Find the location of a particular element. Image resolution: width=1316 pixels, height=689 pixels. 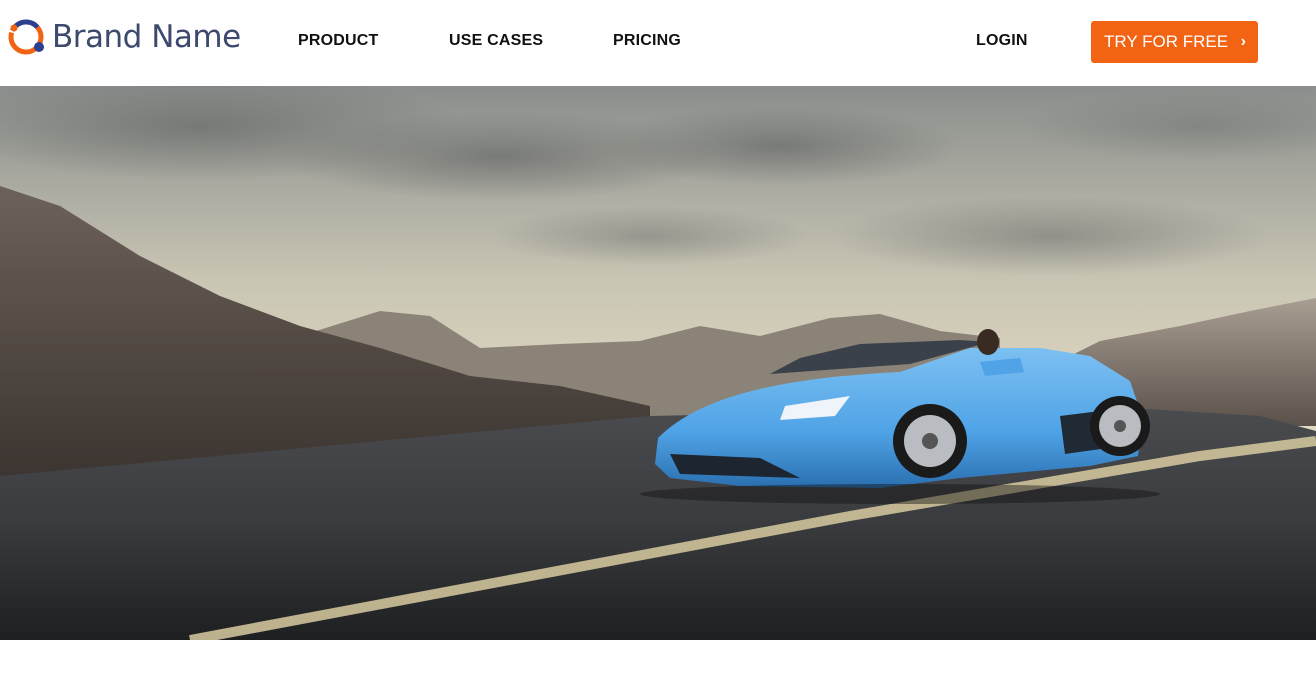

brand-logo: Brand Name is located at coordinates (123, 37).